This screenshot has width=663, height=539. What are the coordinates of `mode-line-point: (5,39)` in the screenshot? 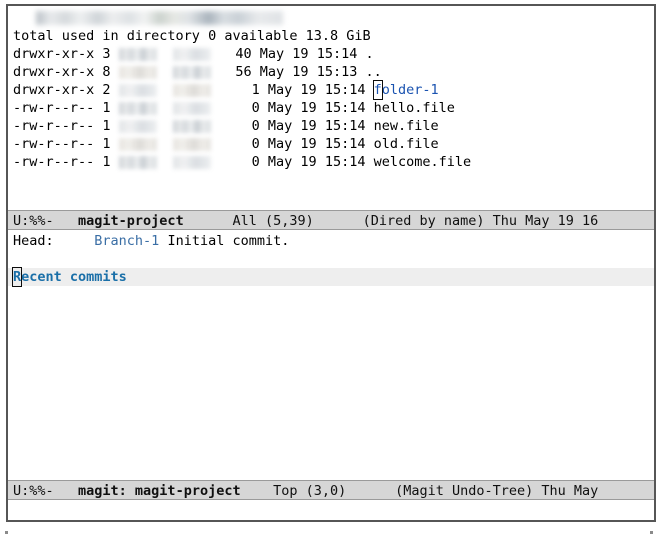 It's located at (289, 221).